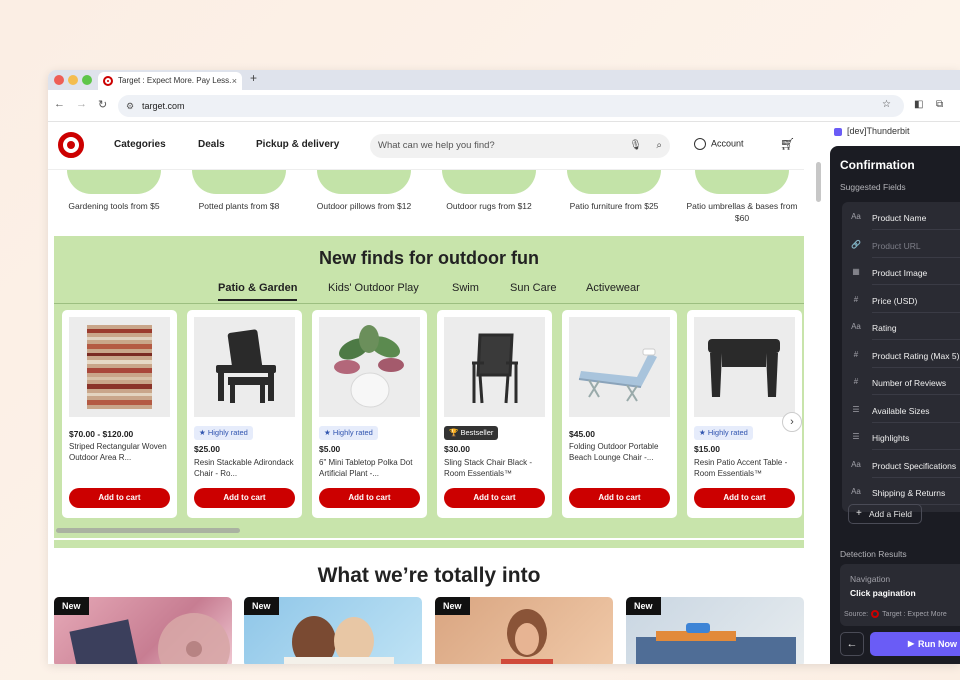 The height and width of the screenshot is (680, 960). I want to click on field-row: # Number of Reviews, so click(901, 383).